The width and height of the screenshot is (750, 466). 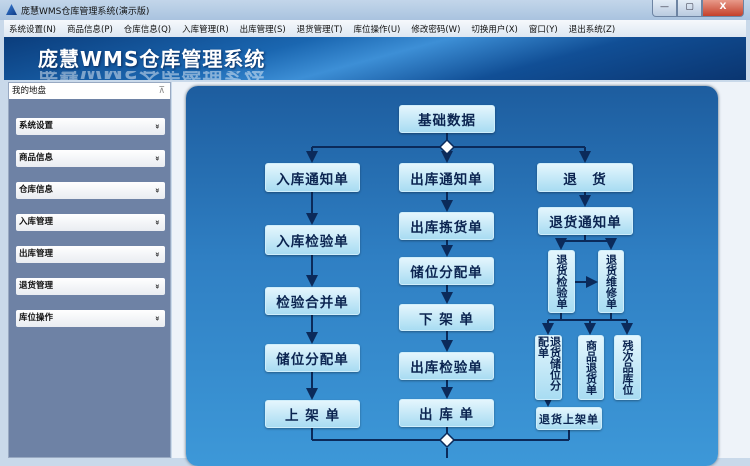 What do you see at coordinates (447, 147) in the screenshot?
I see `merge-diamond-top` at bounding box center [447, 147].